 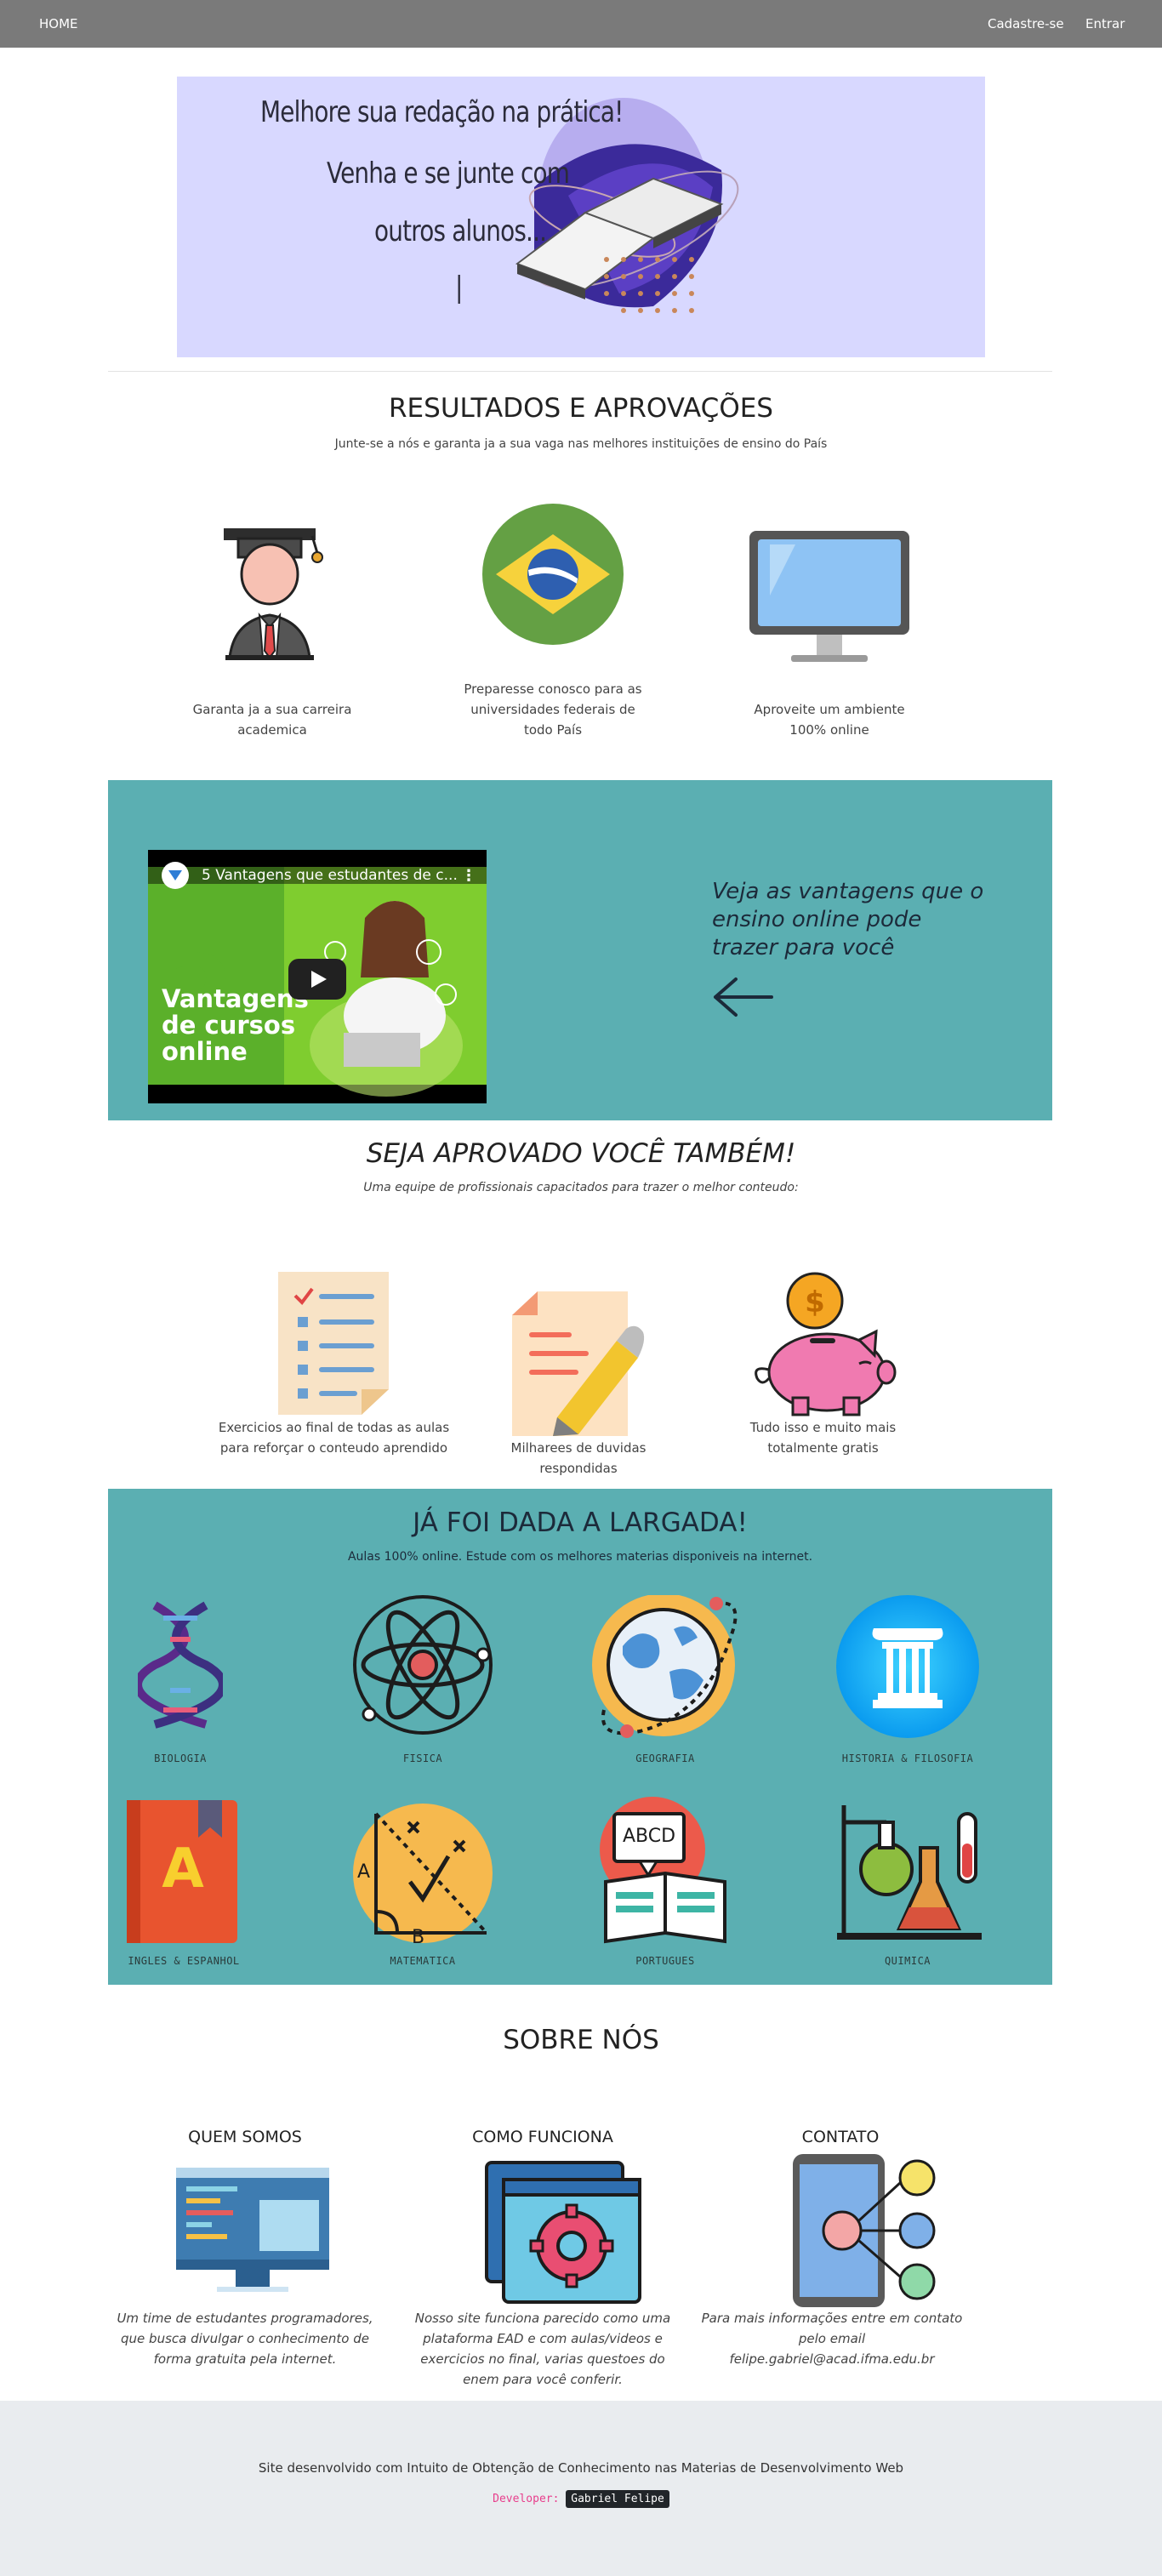 What do you see at coordinates (1026, 24) in the screenshot?
I see `nav-signup-link: Cadastre-se` at bounding box center [1026, 24].